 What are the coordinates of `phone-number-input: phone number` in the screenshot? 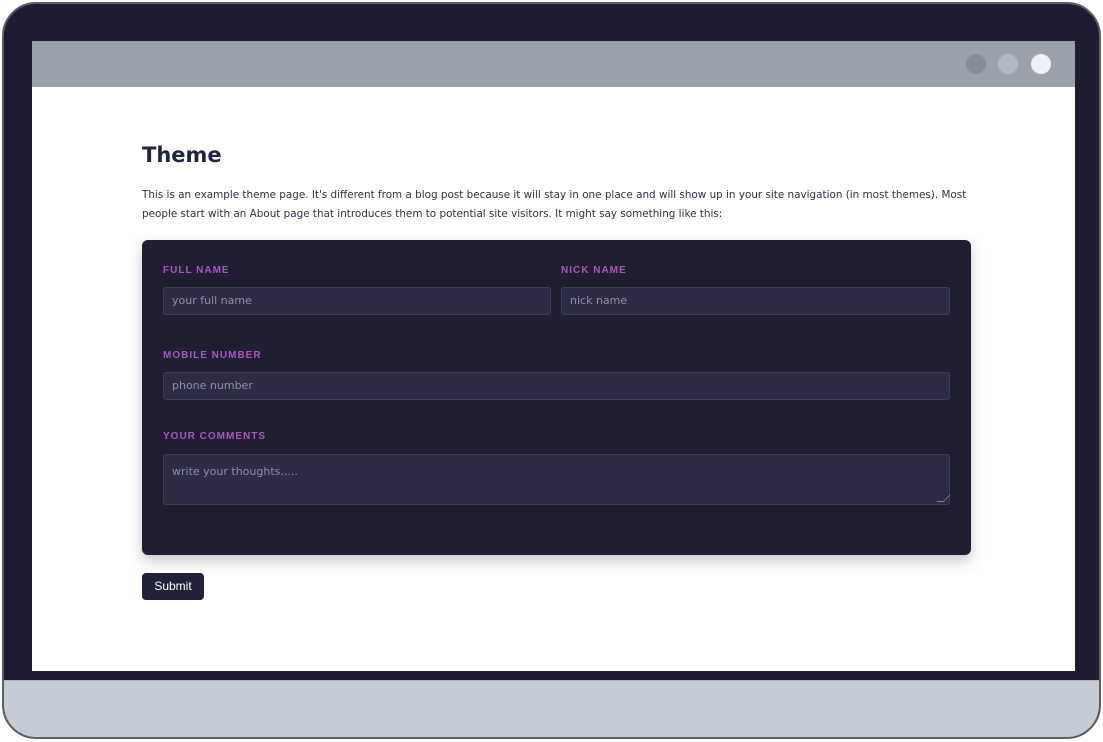 It's located at (556, 386).